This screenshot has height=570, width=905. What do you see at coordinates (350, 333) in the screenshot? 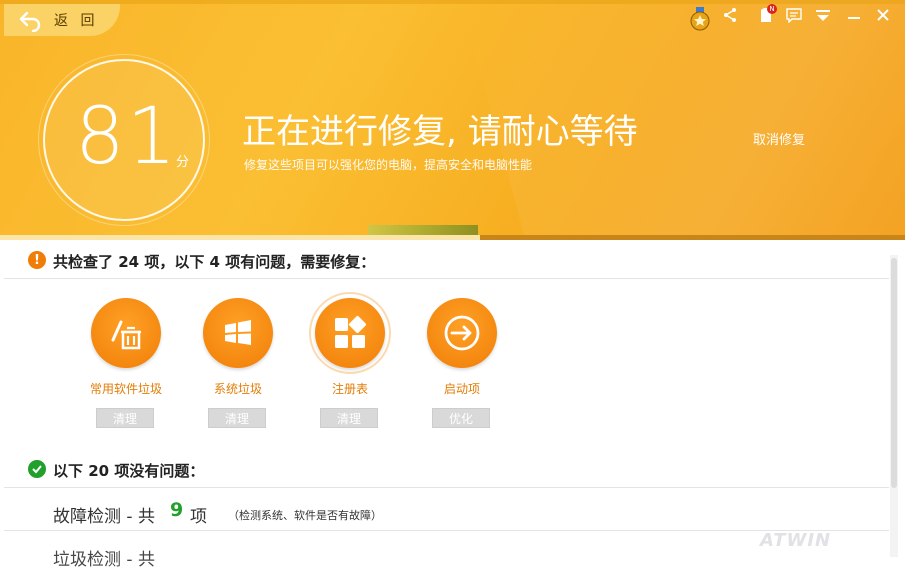
I see `registry-icon` at bounding box center [350, 333].